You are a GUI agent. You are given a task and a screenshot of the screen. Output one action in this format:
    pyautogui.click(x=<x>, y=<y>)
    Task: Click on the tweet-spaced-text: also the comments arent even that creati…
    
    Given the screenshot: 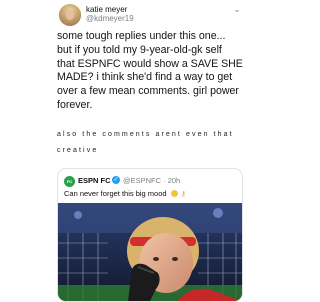 What is the action you would take?
    pyautogui.click(x=152, y=143)
    